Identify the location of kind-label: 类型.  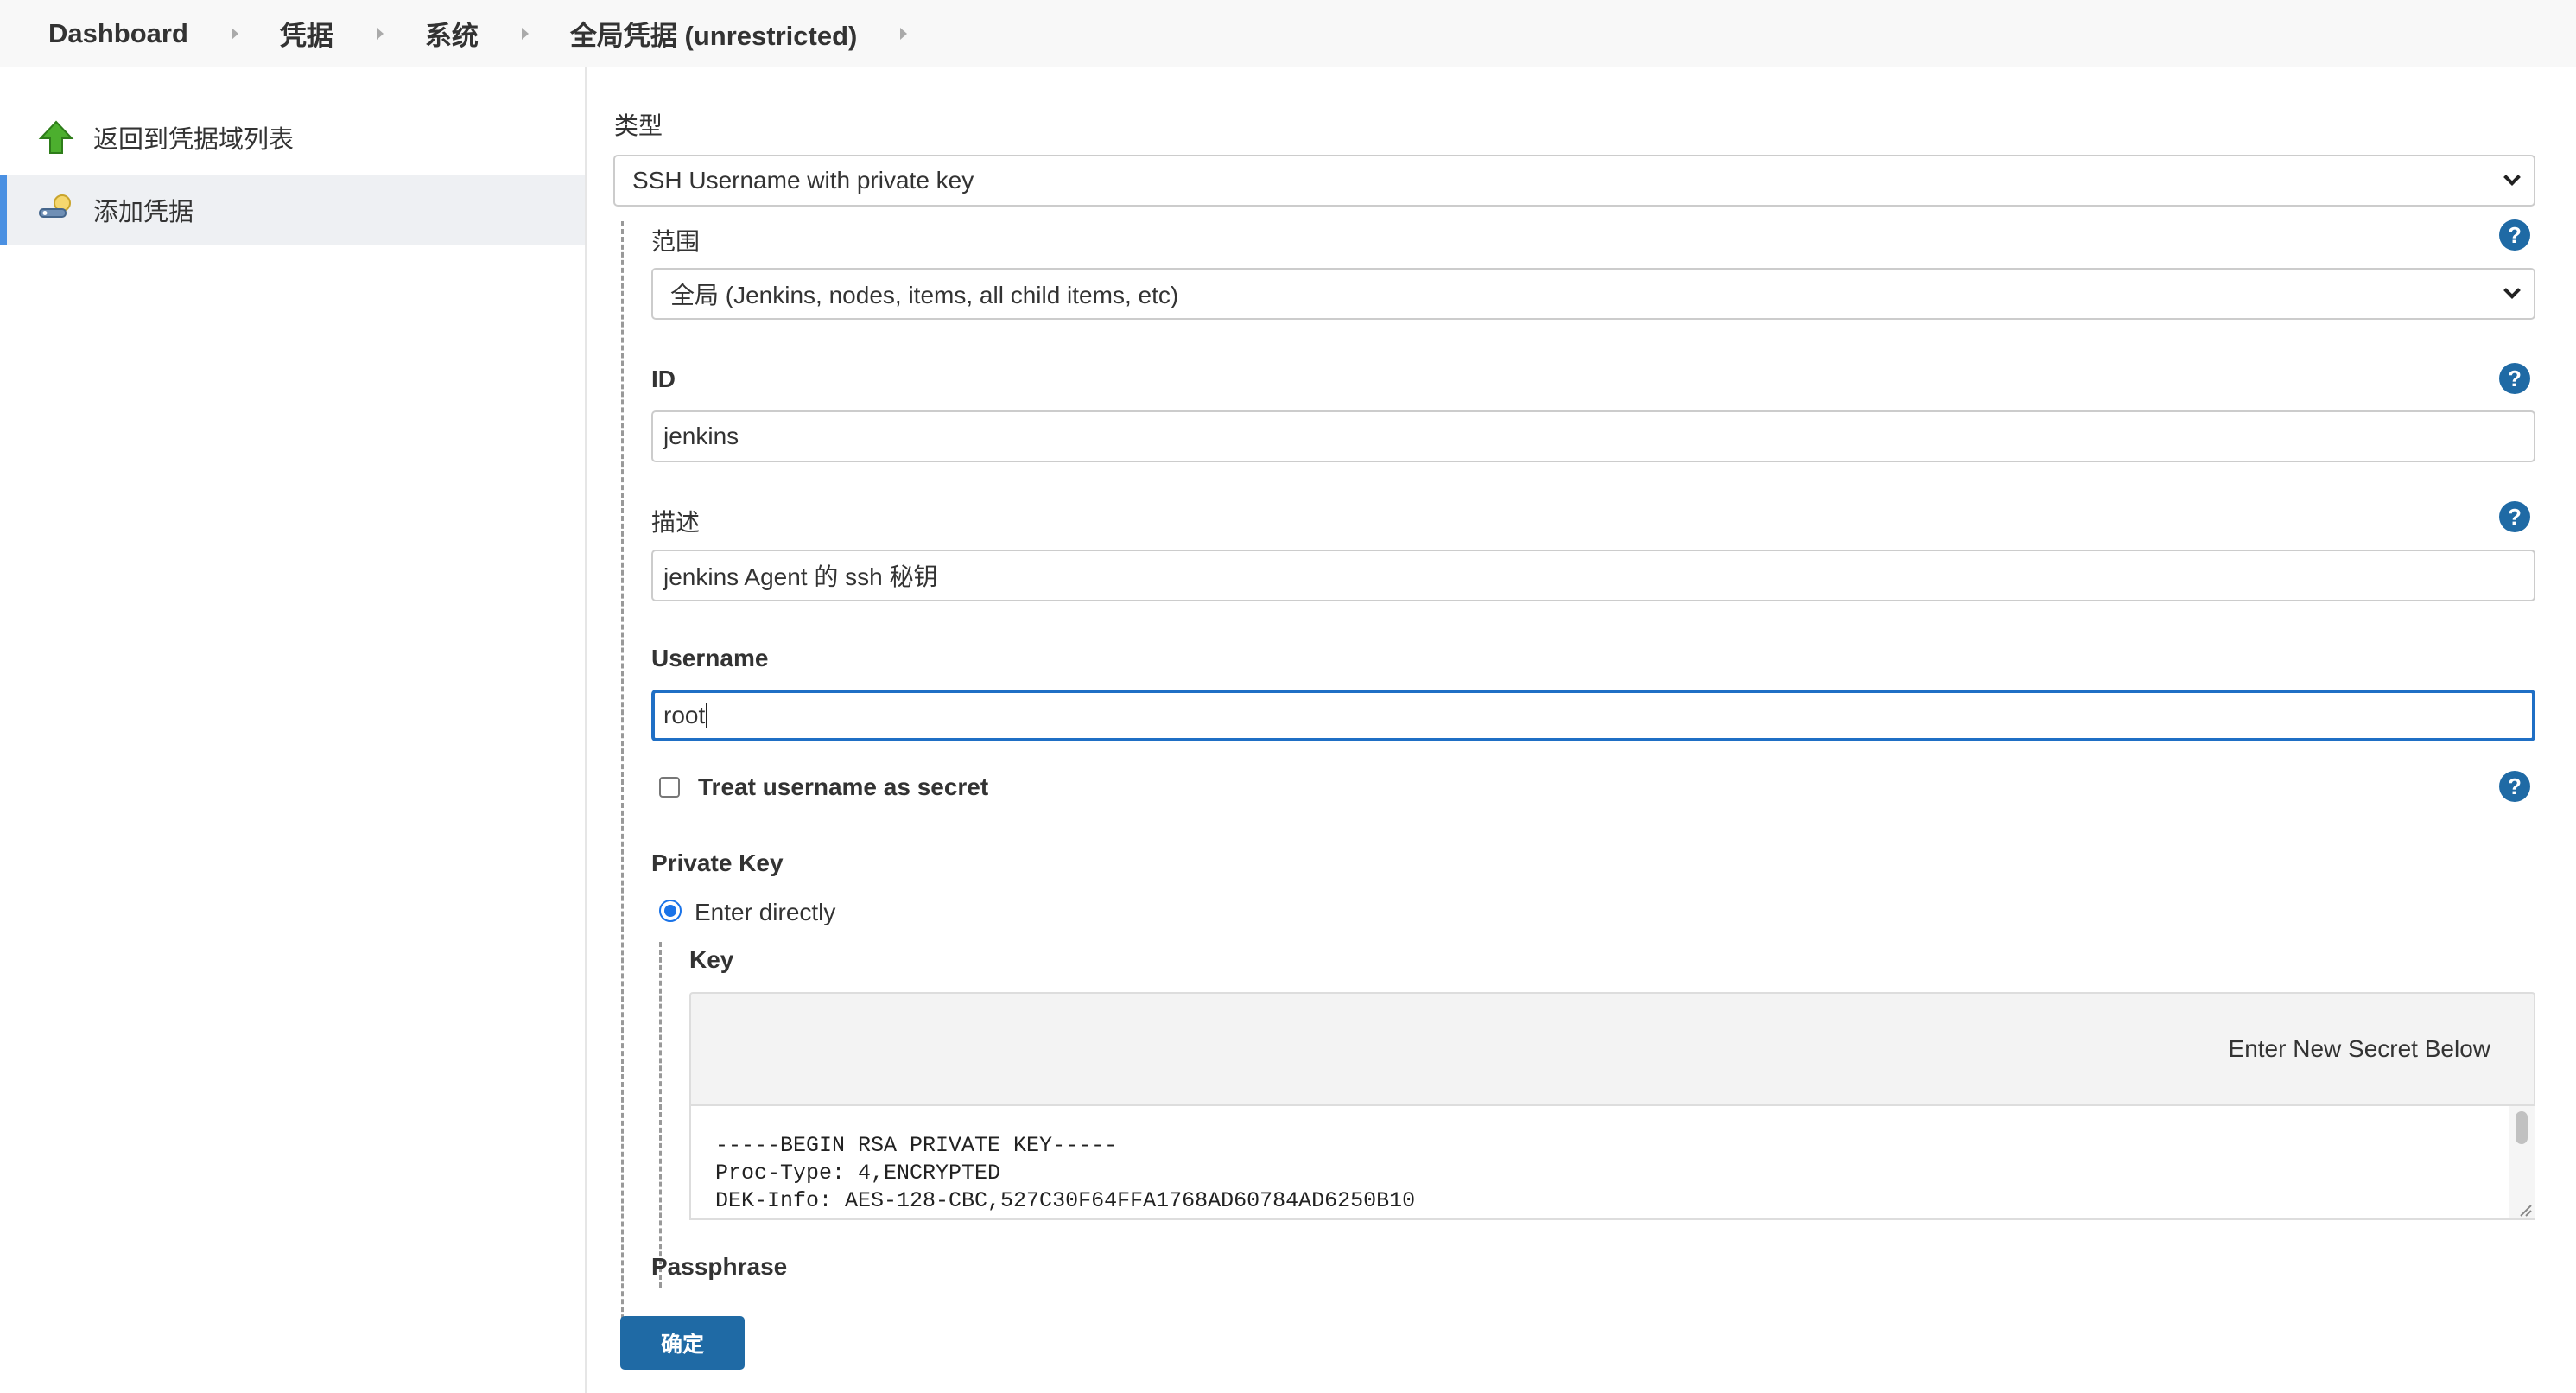
(638, 125).